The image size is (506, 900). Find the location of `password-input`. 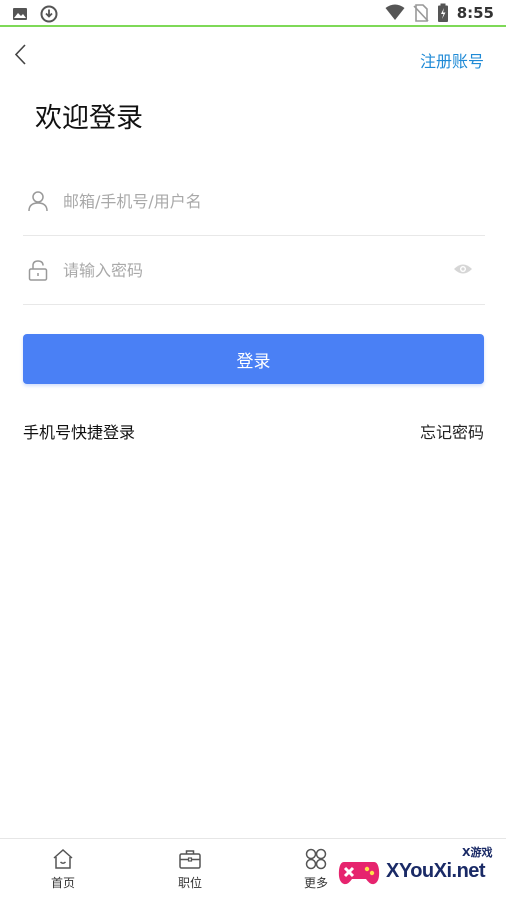

password-input is located at coordinates (248, 270).